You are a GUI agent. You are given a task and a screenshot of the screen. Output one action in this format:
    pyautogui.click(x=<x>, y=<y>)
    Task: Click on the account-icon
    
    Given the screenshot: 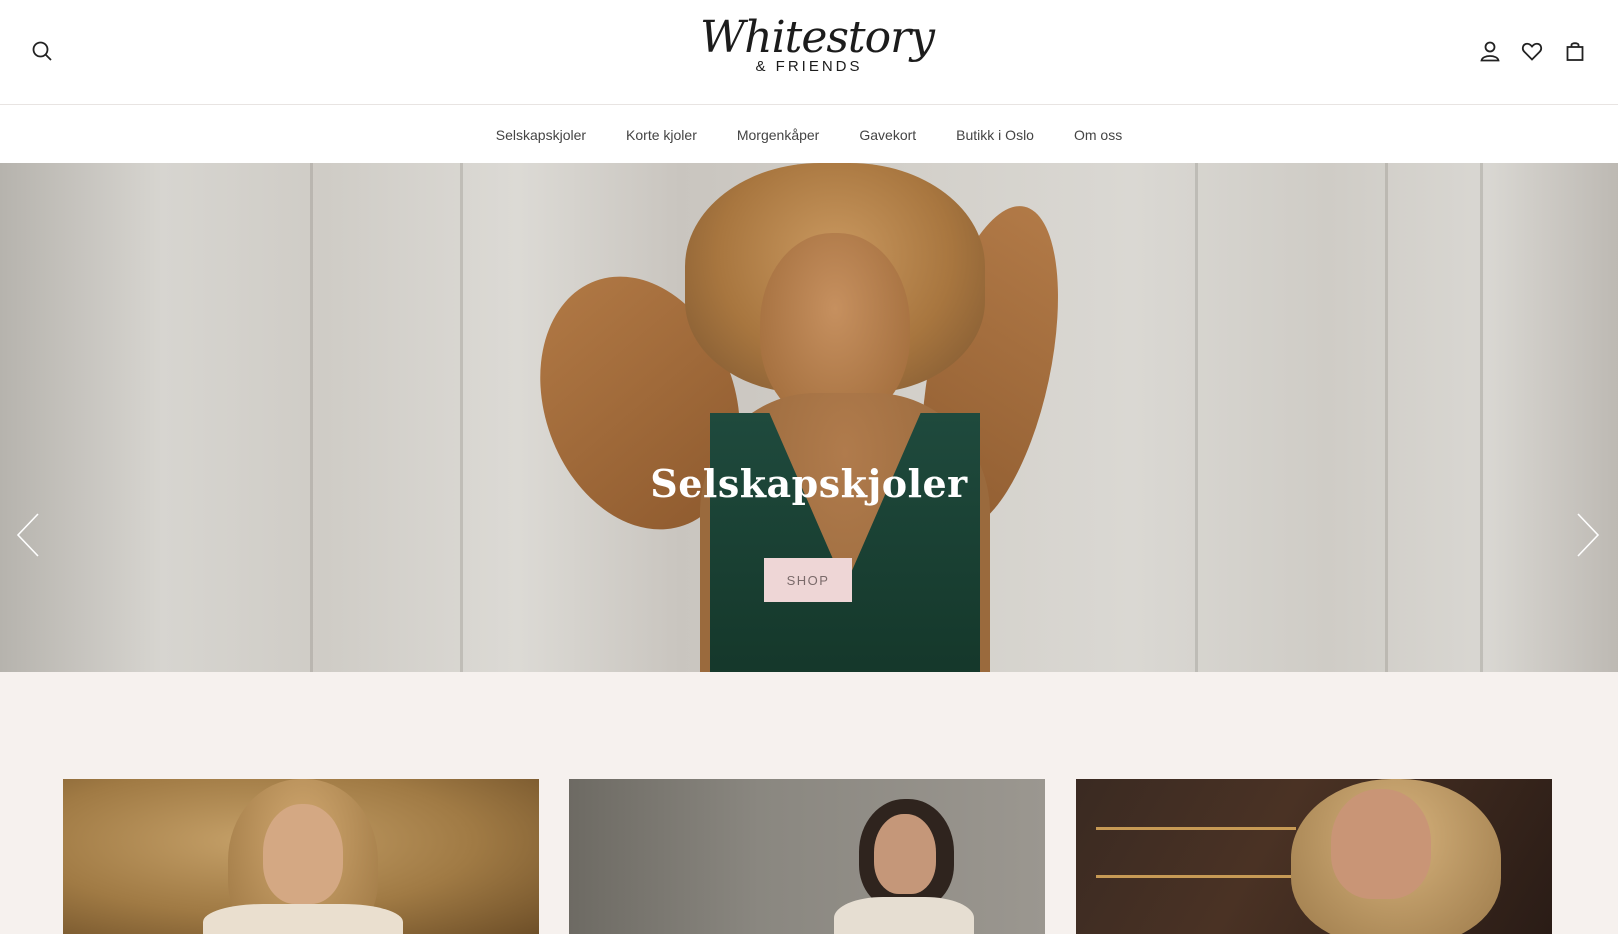 What is the action you would take?
    pyautogui.click(x=1490, y=51)
    